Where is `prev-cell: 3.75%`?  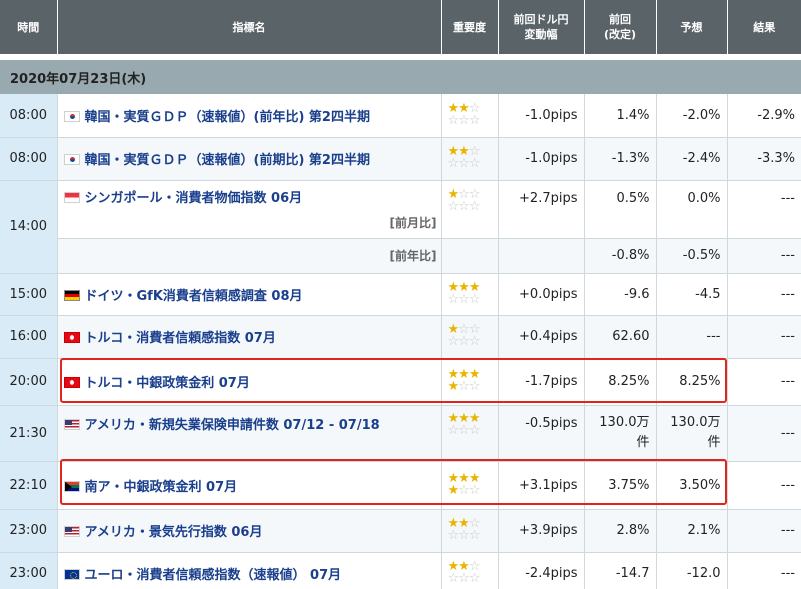 prev-cell: 3.75% is located at coordinates (620, 485).